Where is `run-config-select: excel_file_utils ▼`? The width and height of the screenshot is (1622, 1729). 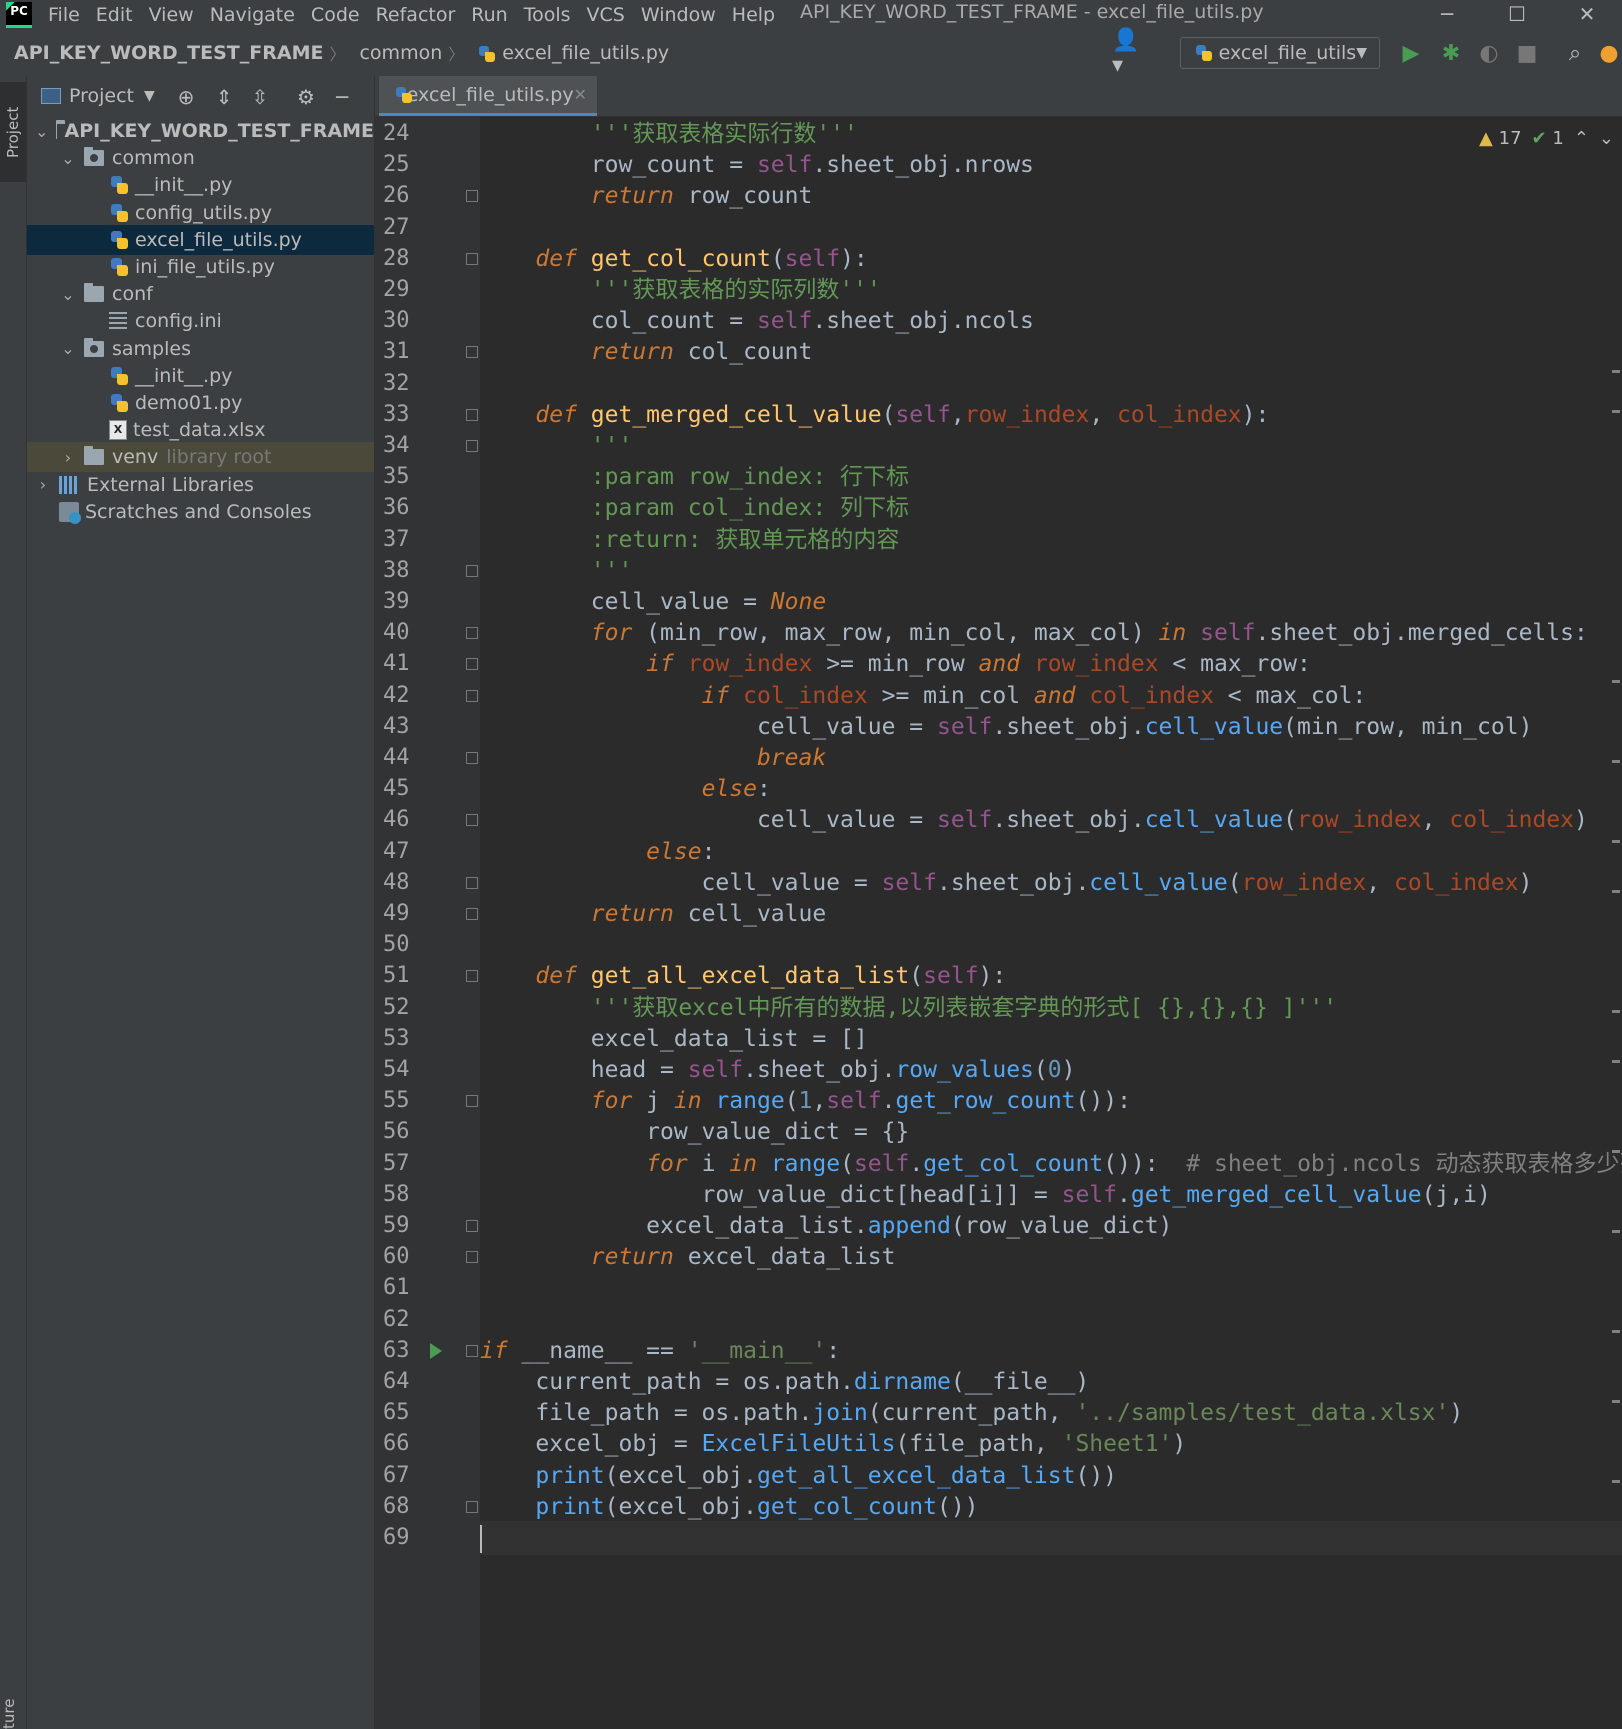 run-config-select: excel_file_utils ▼ is located at coordinates (1280, 53).